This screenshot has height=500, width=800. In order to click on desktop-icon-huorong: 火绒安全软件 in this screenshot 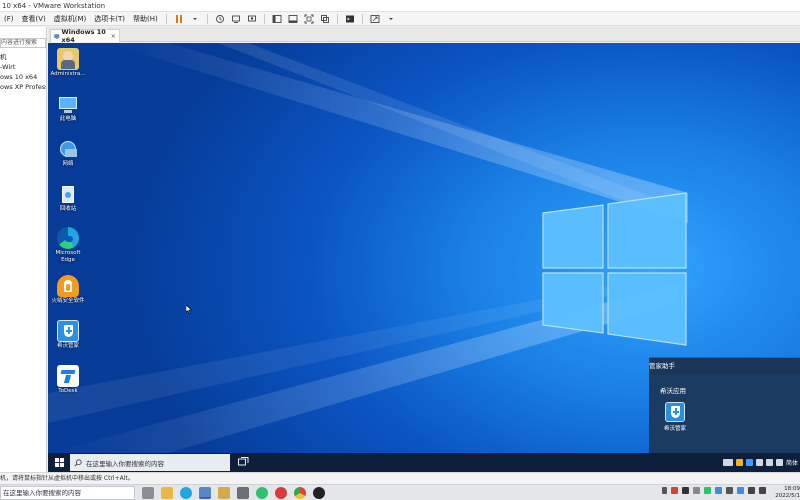, I will do `click(68, 290)`.